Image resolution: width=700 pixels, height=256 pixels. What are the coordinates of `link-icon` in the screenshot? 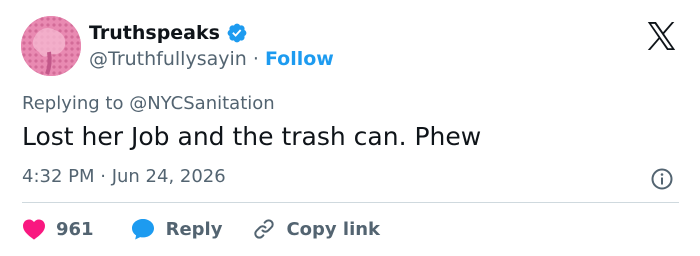 It's located at (264, 229).